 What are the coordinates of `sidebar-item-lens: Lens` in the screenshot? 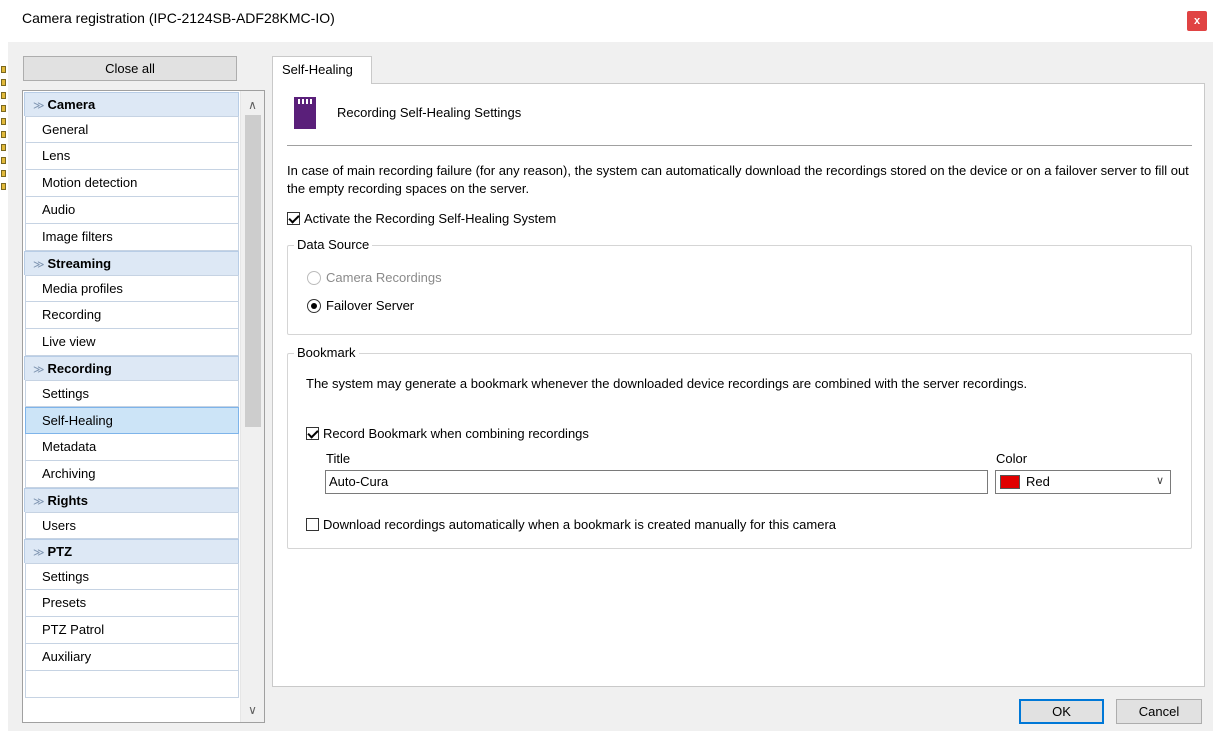 It's located at (132, 156).